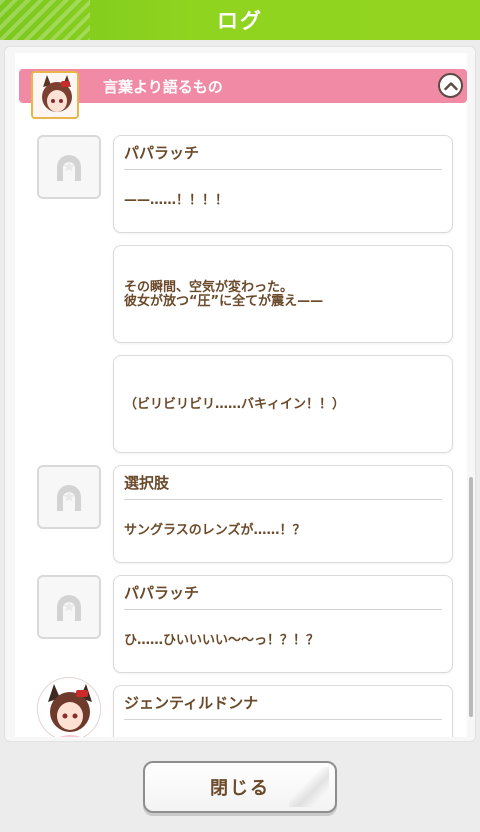 The height and width of the screenshot is (832, 480). I want to click on button-shine, so click(309, 787).